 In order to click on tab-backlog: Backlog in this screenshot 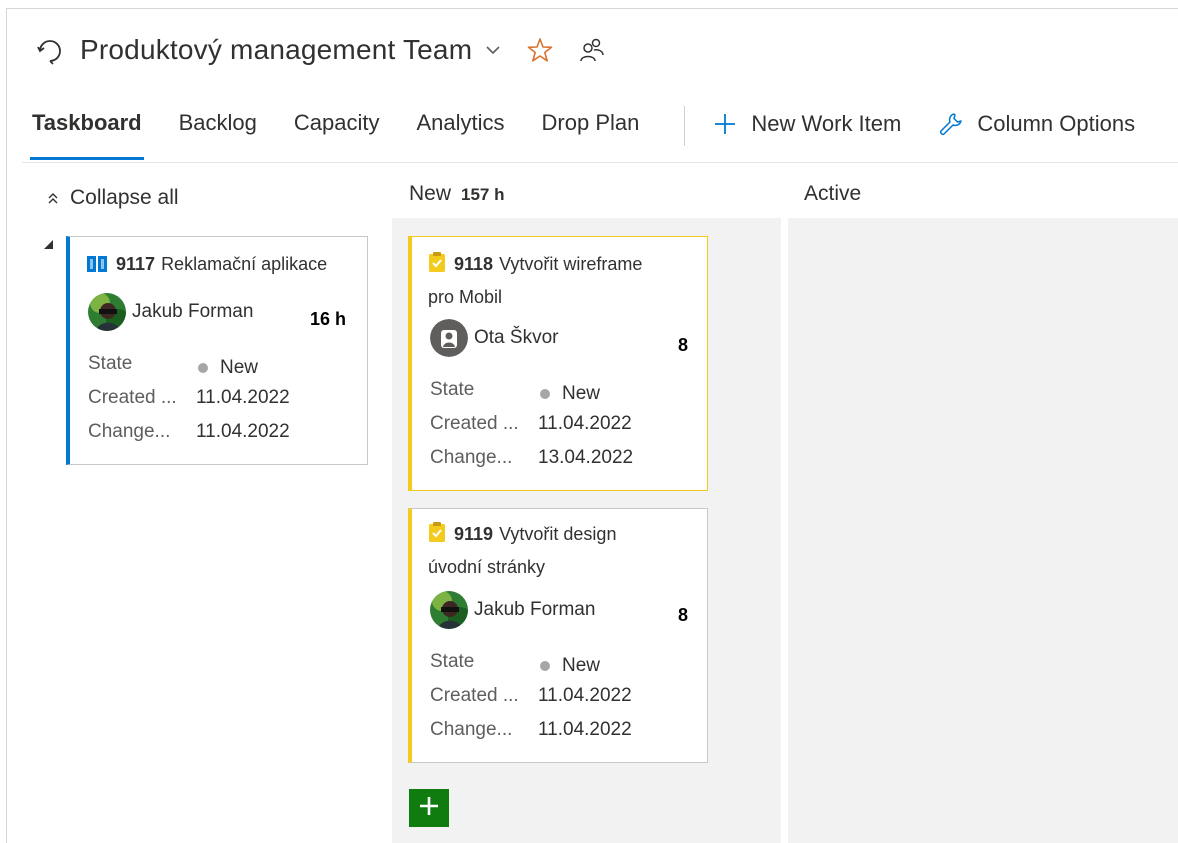, I will do `click(218, 132)`.